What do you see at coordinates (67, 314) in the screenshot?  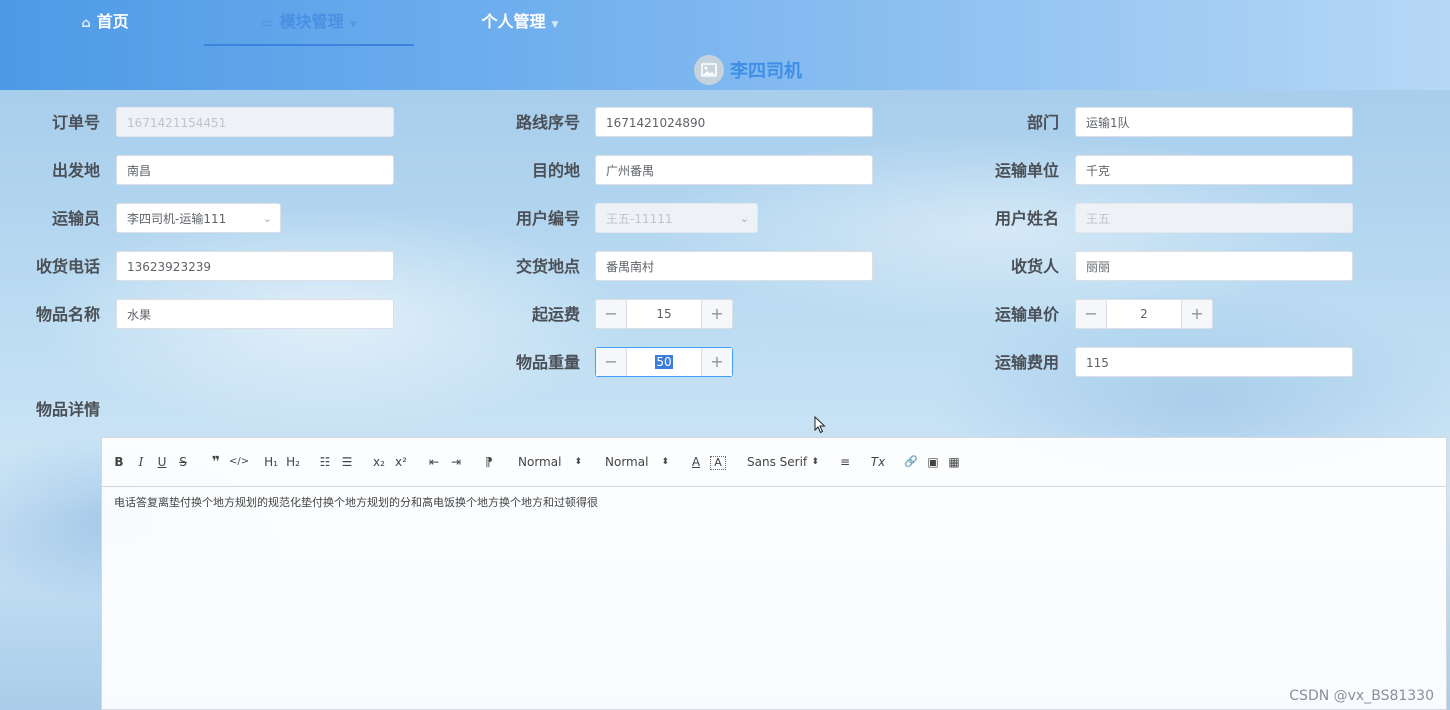 I see `goods-name-label: 物品名称` at bounding box center [67, 314].